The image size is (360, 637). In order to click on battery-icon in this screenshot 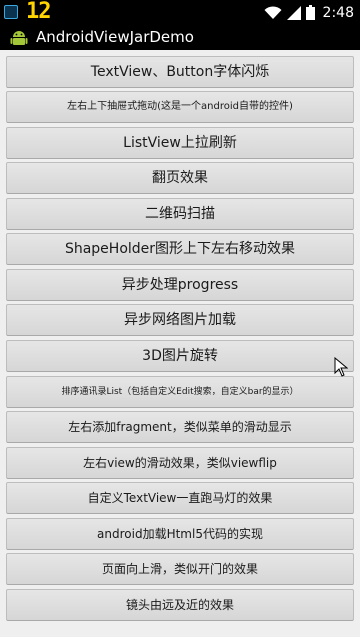, I will do `click(310, 12)`.